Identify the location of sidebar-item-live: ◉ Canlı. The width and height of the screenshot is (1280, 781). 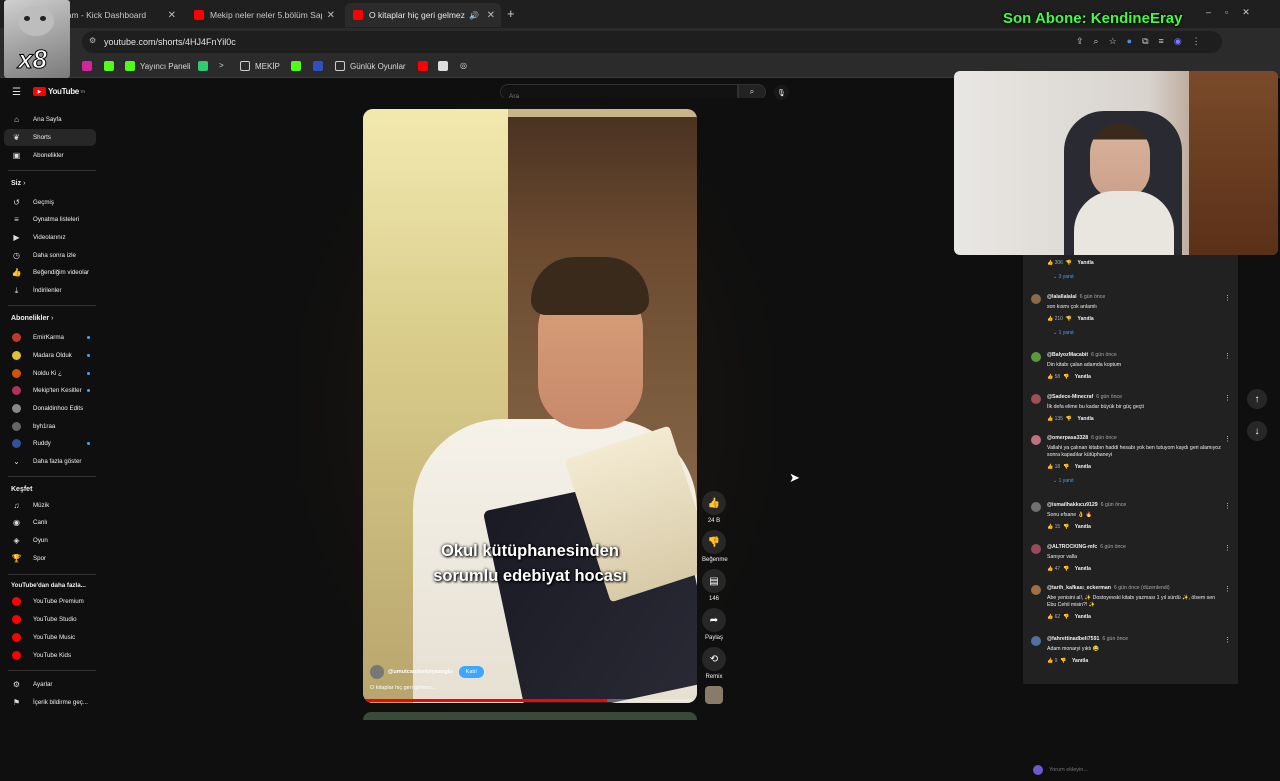
(50, 522).